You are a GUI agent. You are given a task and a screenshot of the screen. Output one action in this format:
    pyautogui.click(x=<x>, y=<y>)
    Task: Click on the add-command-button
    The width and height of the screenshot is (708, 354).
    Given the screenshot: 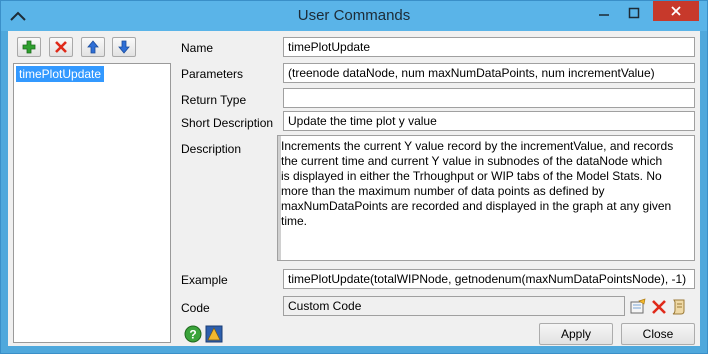 What is the action you would take?
    pyautogui.click(x=29, y=47)
    